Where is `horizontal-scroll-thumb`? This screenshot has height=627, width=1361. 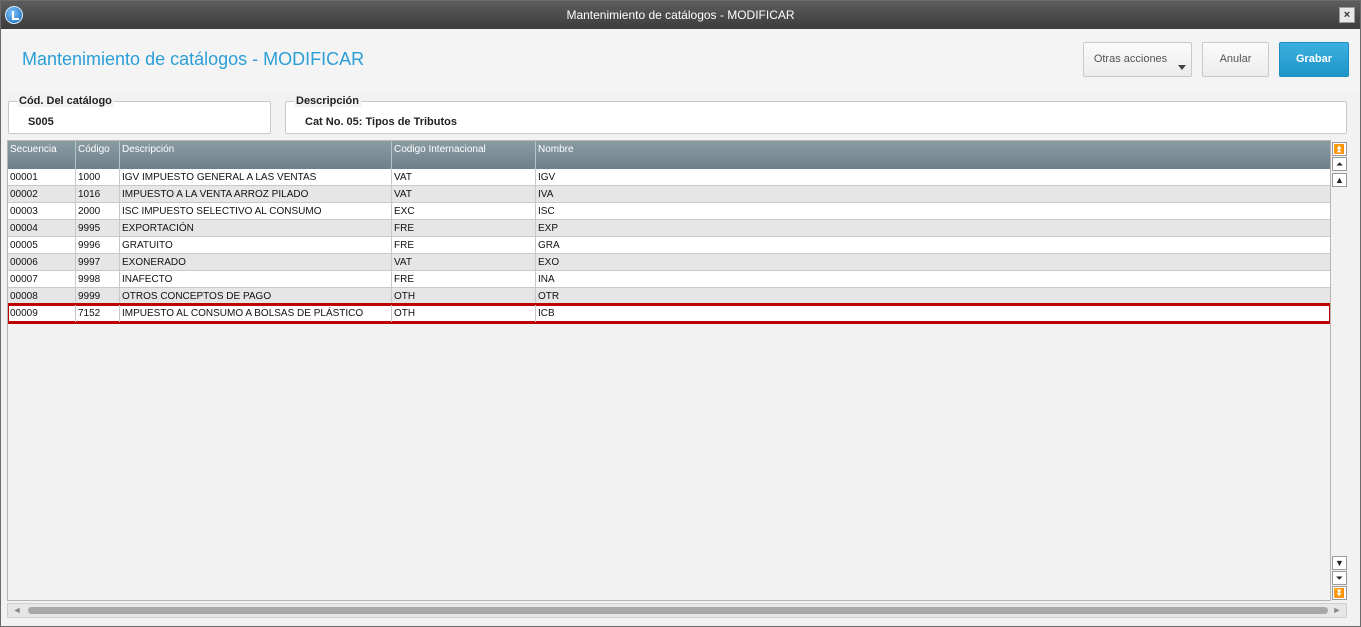
horizontal-scroll-thumb is located at coordinates (678, 610).